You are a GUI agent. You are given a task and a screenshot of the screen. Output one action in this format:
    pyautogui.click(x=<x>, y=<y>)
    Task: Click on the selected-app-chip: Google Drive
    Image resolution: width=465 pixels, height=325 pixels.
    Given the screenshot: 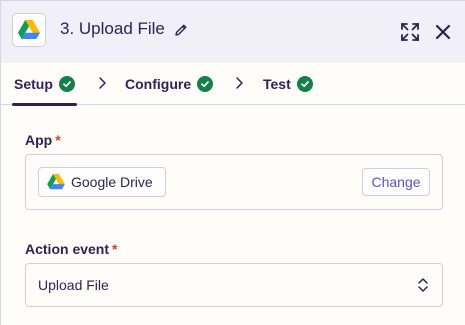 What is the action you would take?
    pyautogui.click(x=102, y=182)
    